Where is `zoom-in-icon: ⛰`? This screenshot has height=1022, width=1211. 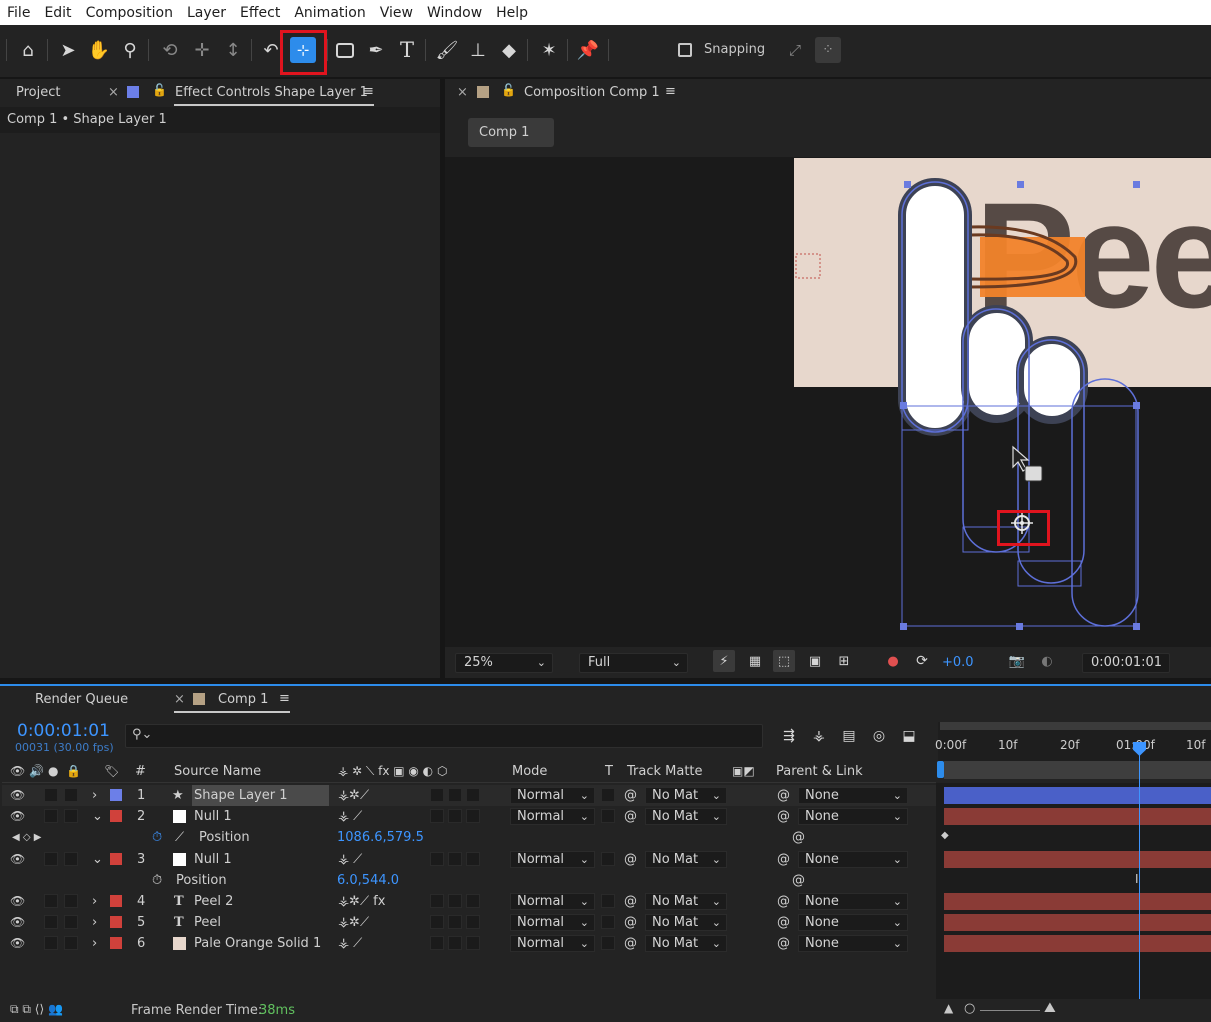 zoom-in-icon: ⛰ is located at coordinates (1050, 1008).